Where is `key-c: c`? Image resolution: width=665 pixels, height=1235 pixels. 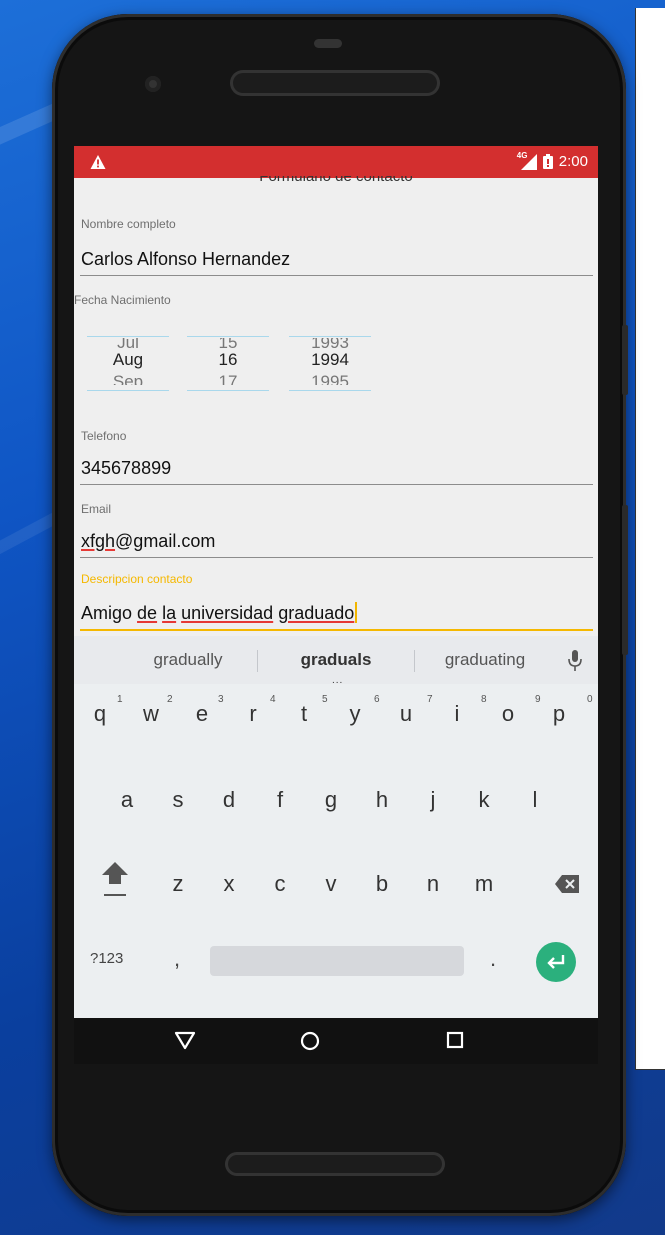 key-c: c is located at coordinates (280, 884).